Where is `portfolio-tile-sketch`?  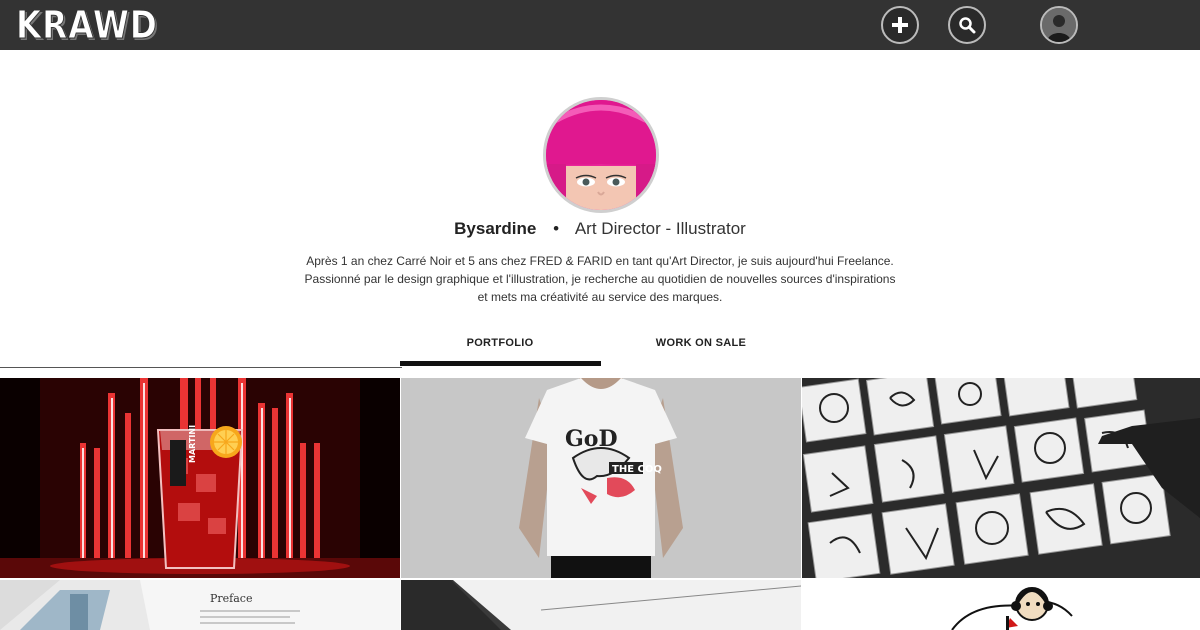 portfolio-tile-sketch is located at coordinates (601, 605).